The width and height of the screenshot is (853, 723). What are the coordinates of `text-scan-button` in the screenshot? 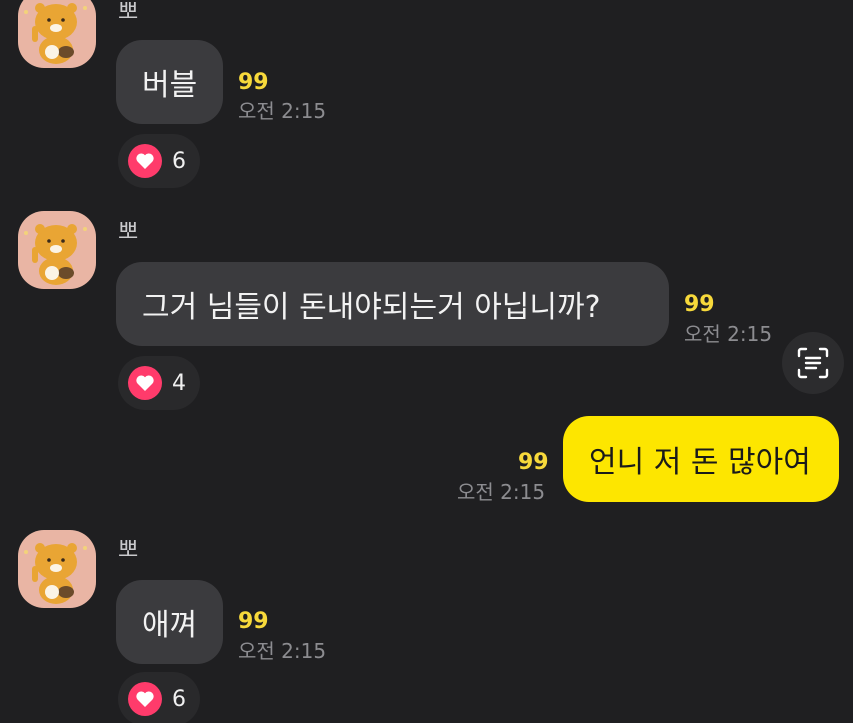 It's located at (813, 363).